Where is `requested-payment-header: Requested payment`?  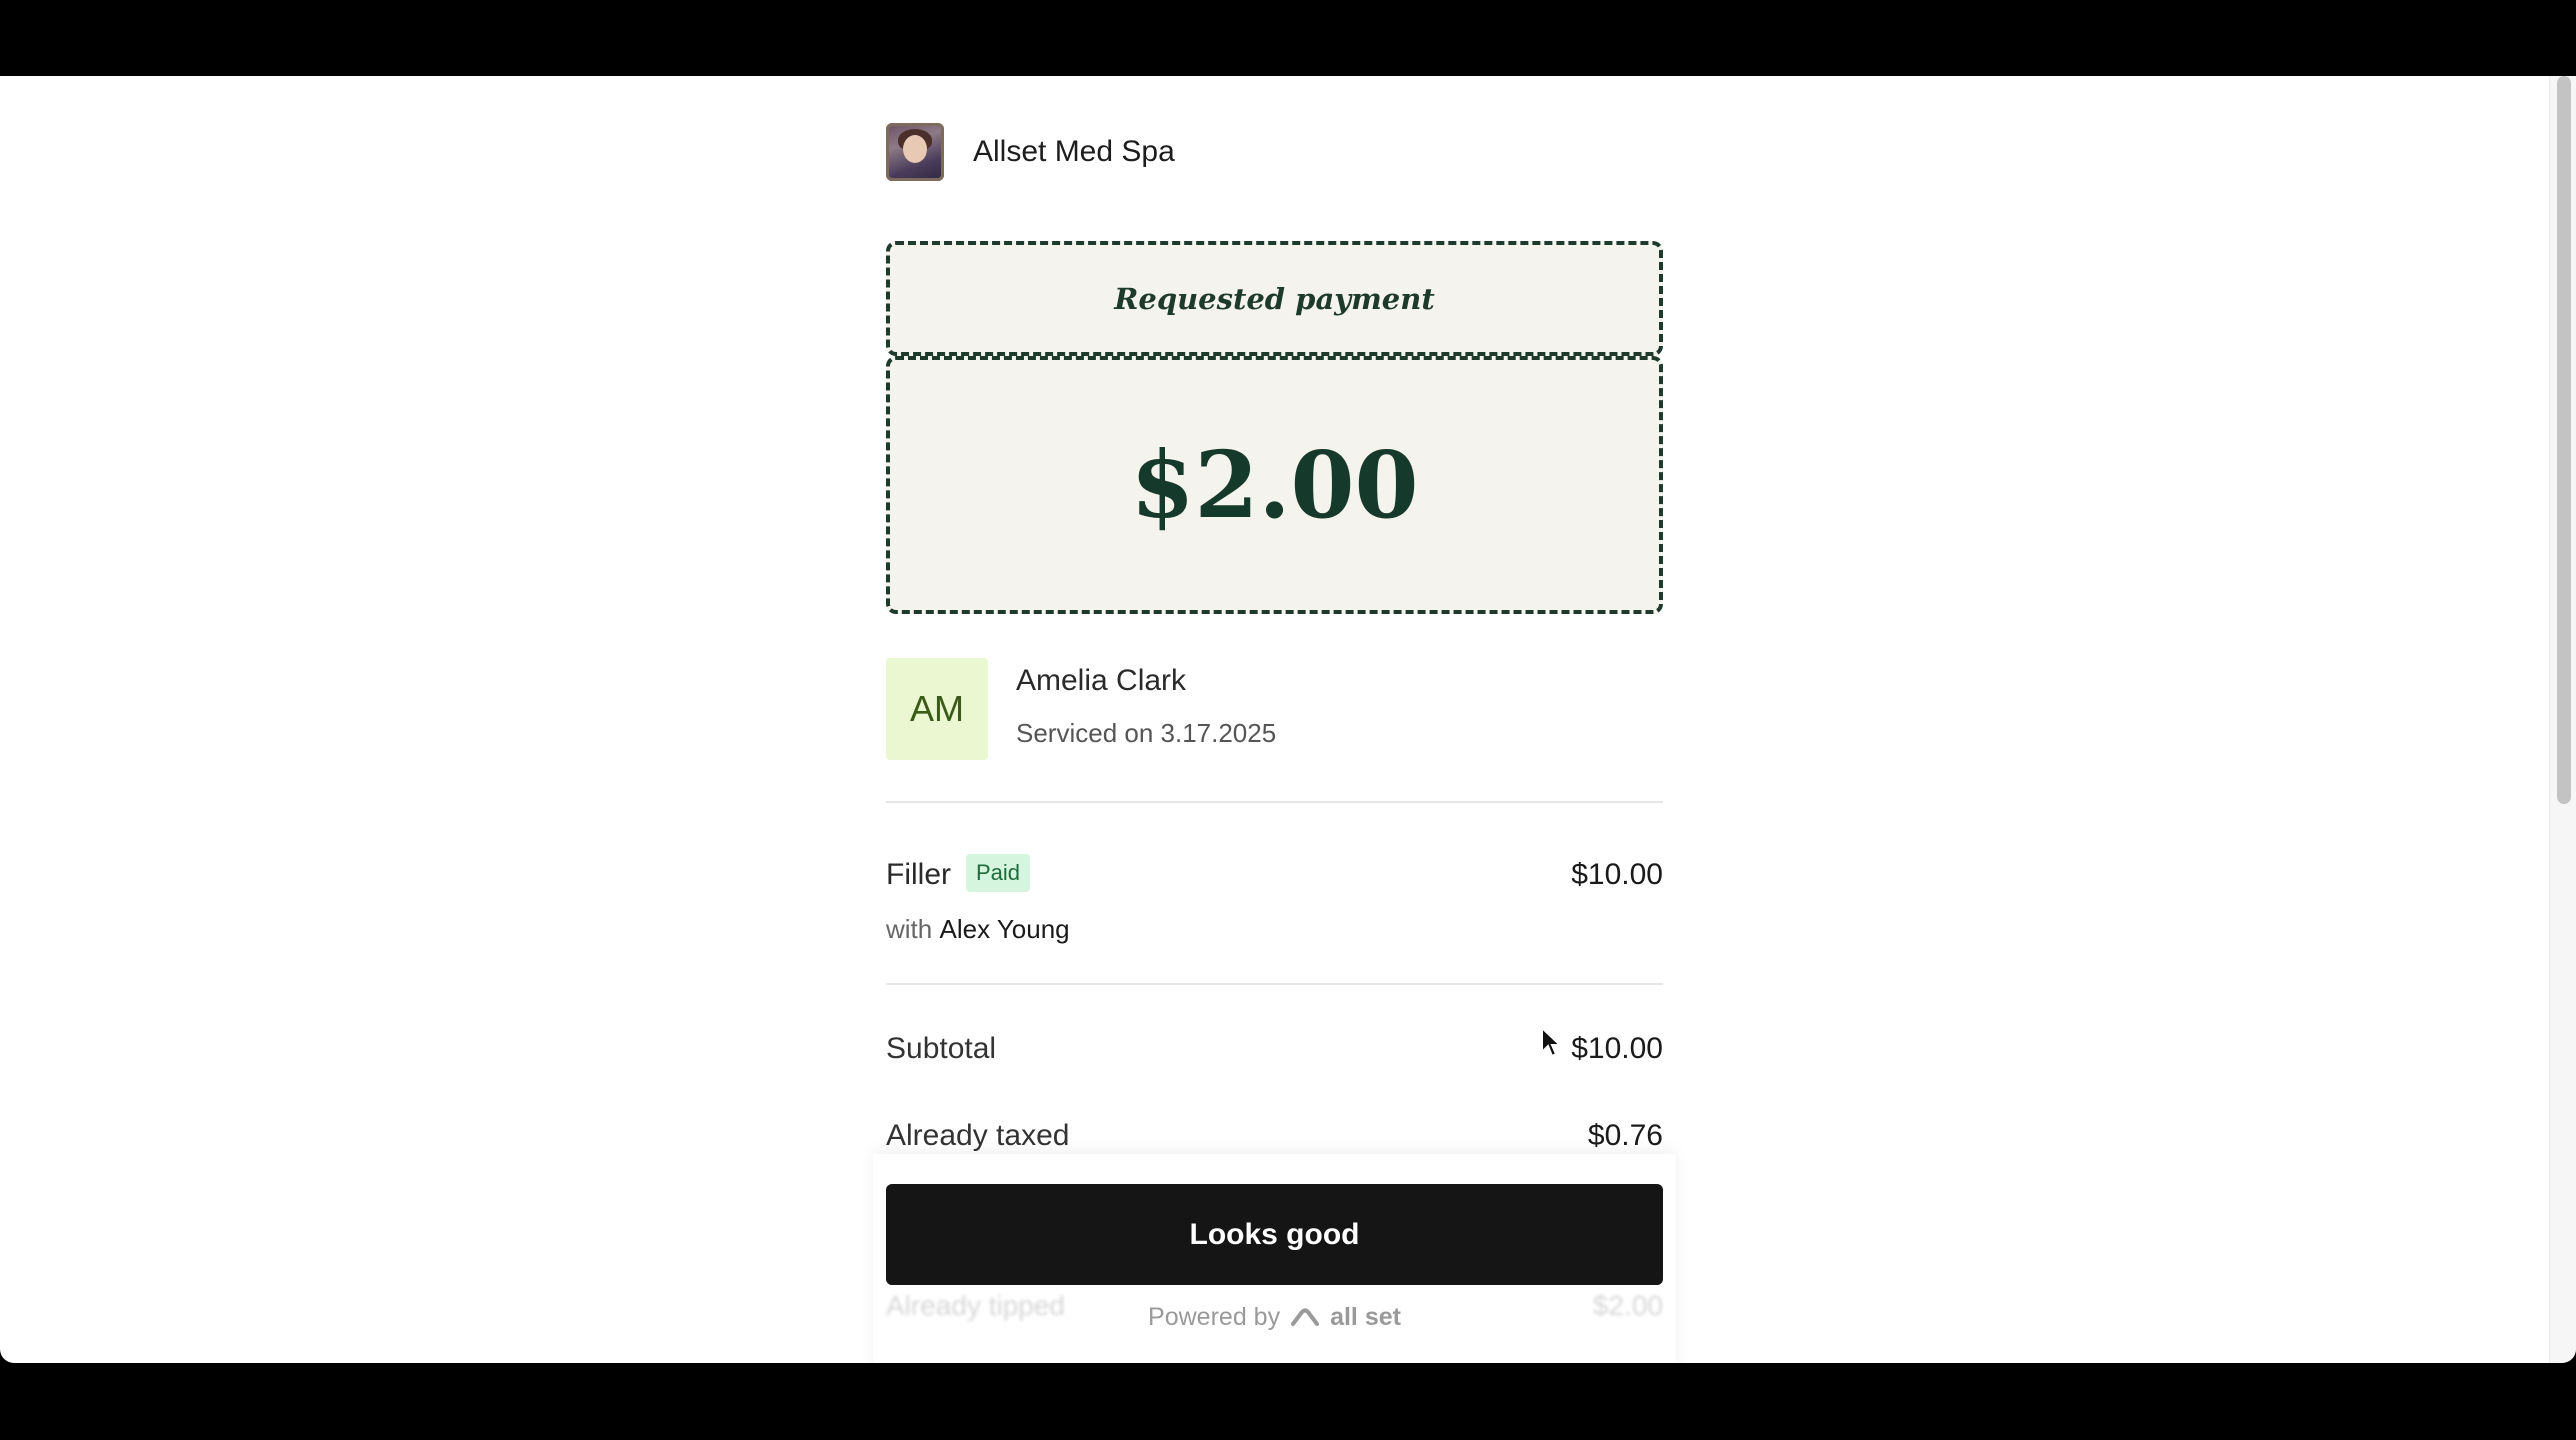 requested-payment-header: Requested payment is located at coordinates (1274, 298).